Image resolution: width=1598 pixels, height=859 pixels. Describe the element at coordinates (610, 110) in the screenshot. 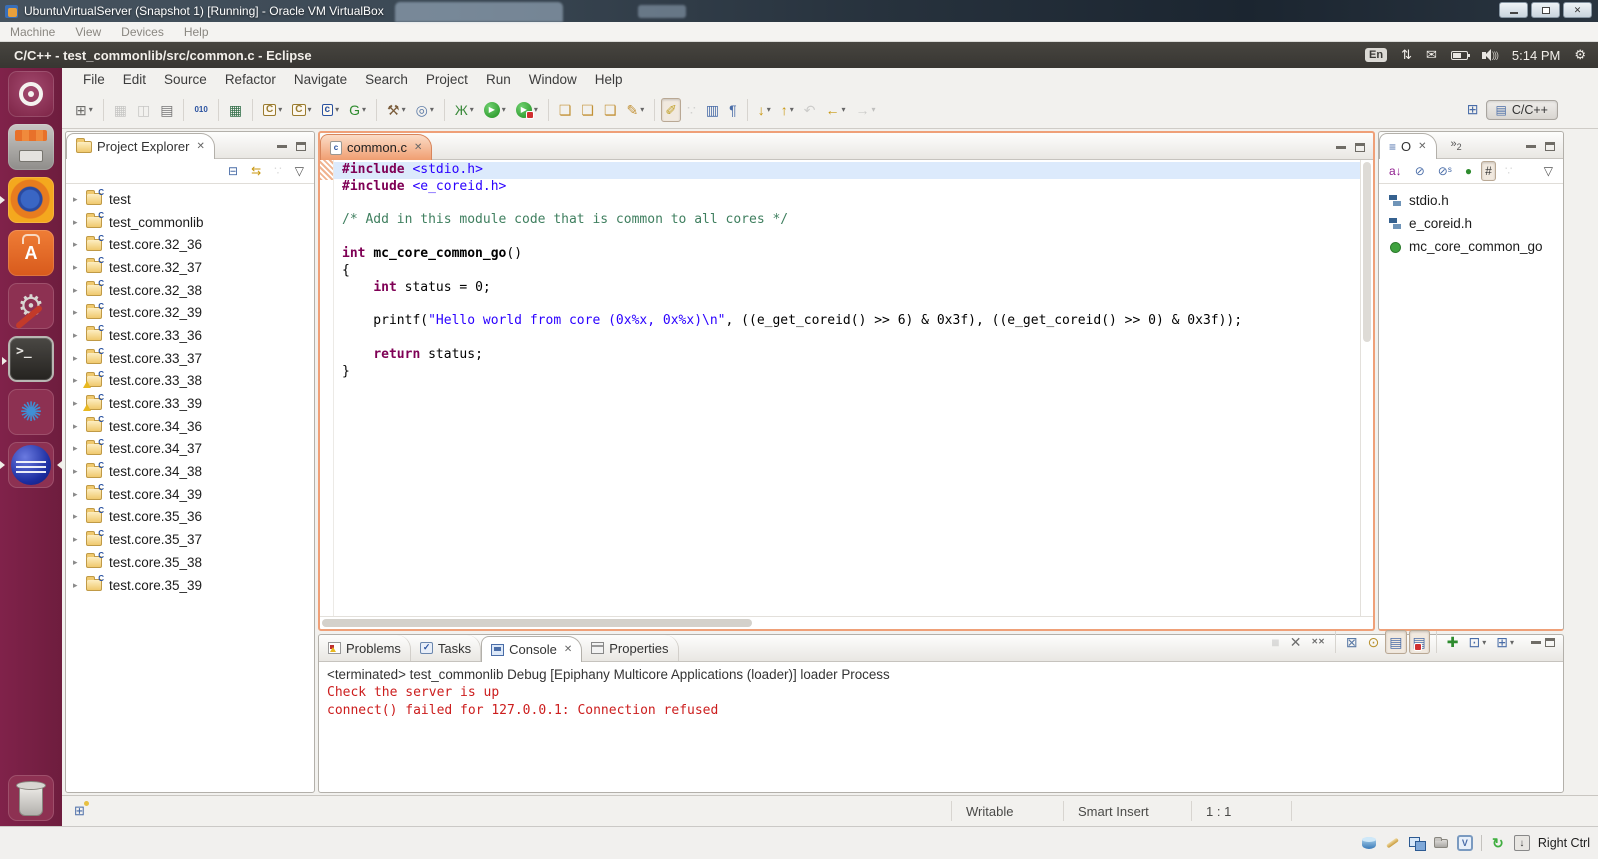

I see `open-element-3: ❏` at that location.